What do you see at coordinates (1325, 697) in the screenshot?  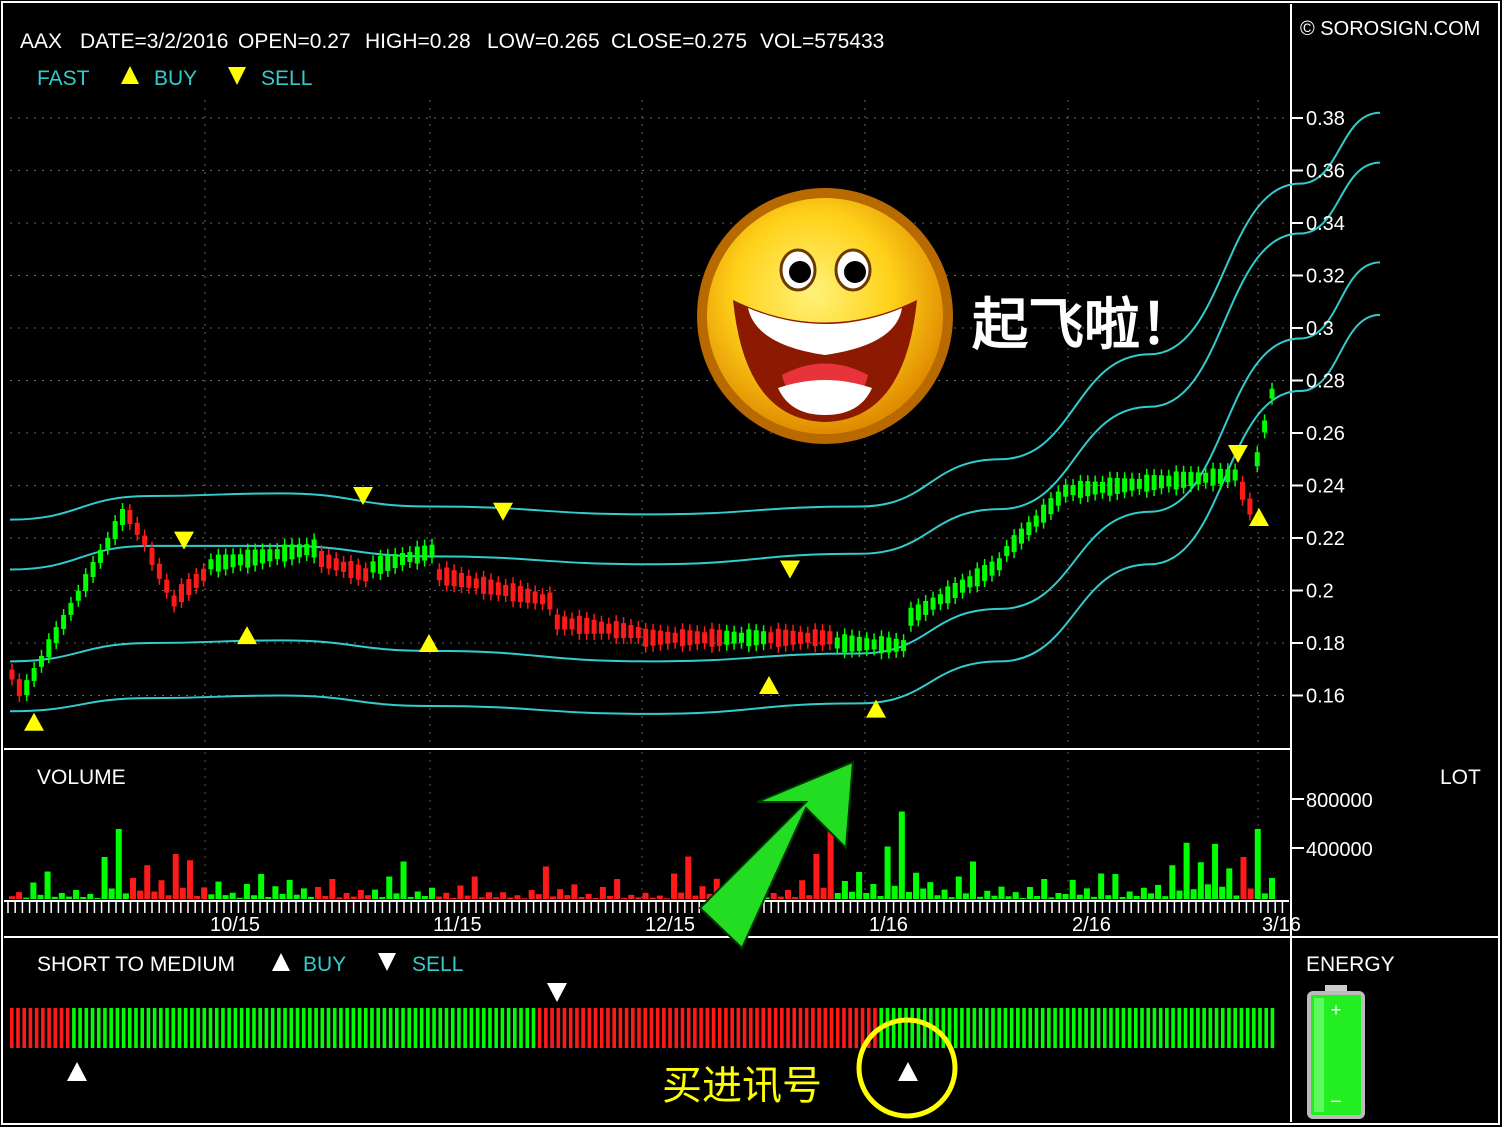 I see `price-tick-label: 0.16` at bounding box center [1325, 697].